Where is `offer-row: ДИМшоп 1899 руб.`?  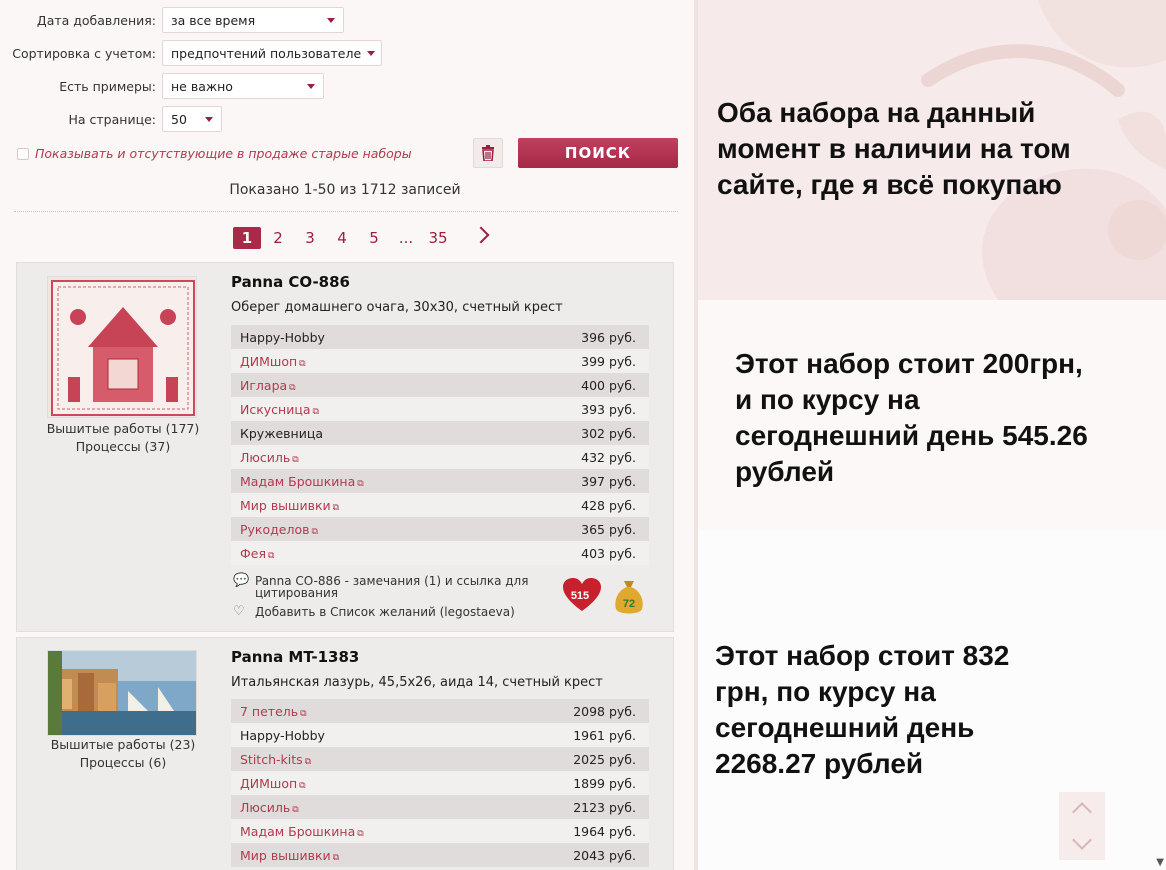
offer-row: ДИМшоп 1899 руб. is located at coordinates (440, 783).